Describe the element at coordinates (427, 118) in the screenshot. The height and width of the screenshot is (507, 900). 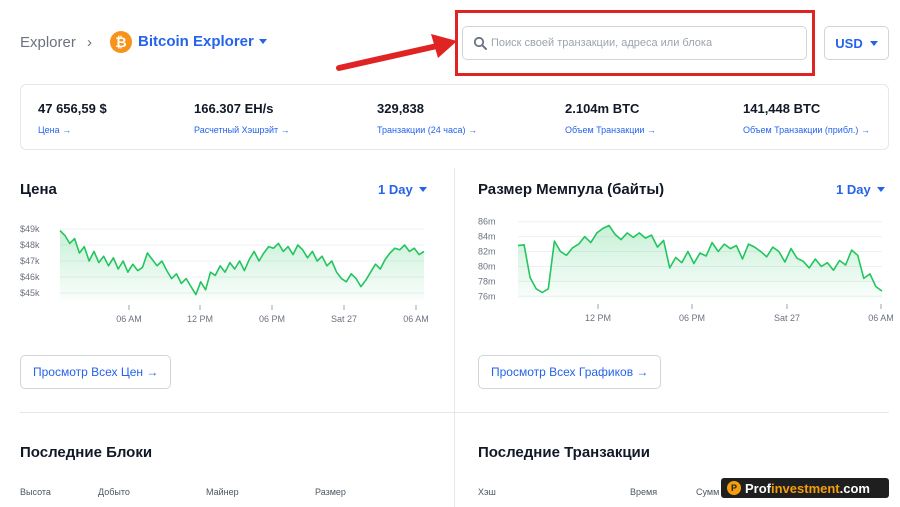
I see `stat-transactions: 329,838 Транзакции (24 часа) →` at that location.